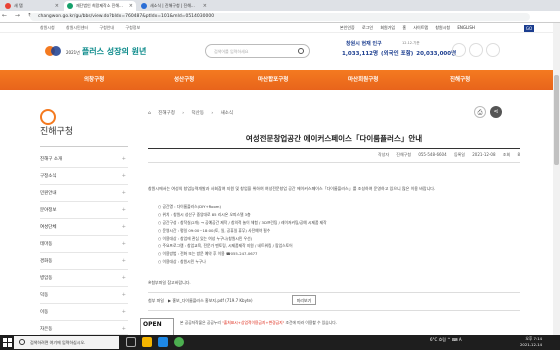 The height and width of the screenshot is (350, 560). Describe the element at coordinates (174, 6) in the screenshot. I see `browser-tab: 새소식 | 진해구청 | 진해... ×` at that location.